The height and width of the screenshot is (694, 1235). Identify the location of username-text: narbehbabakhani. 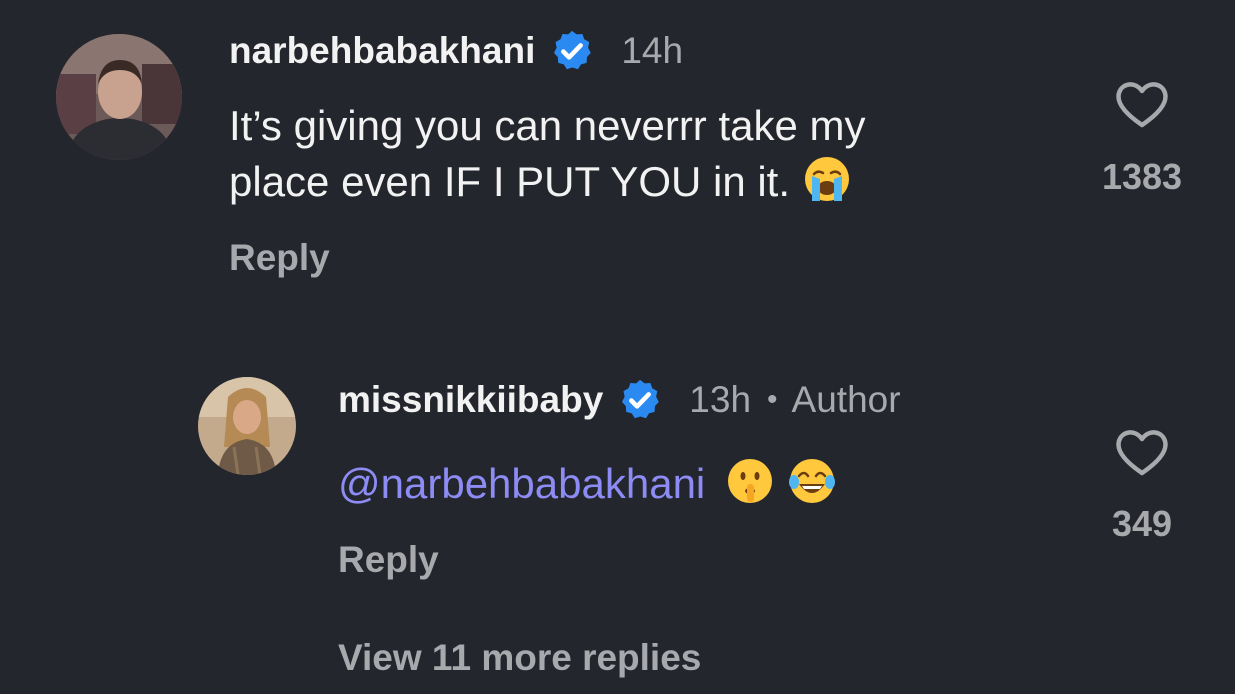
(382, 51).